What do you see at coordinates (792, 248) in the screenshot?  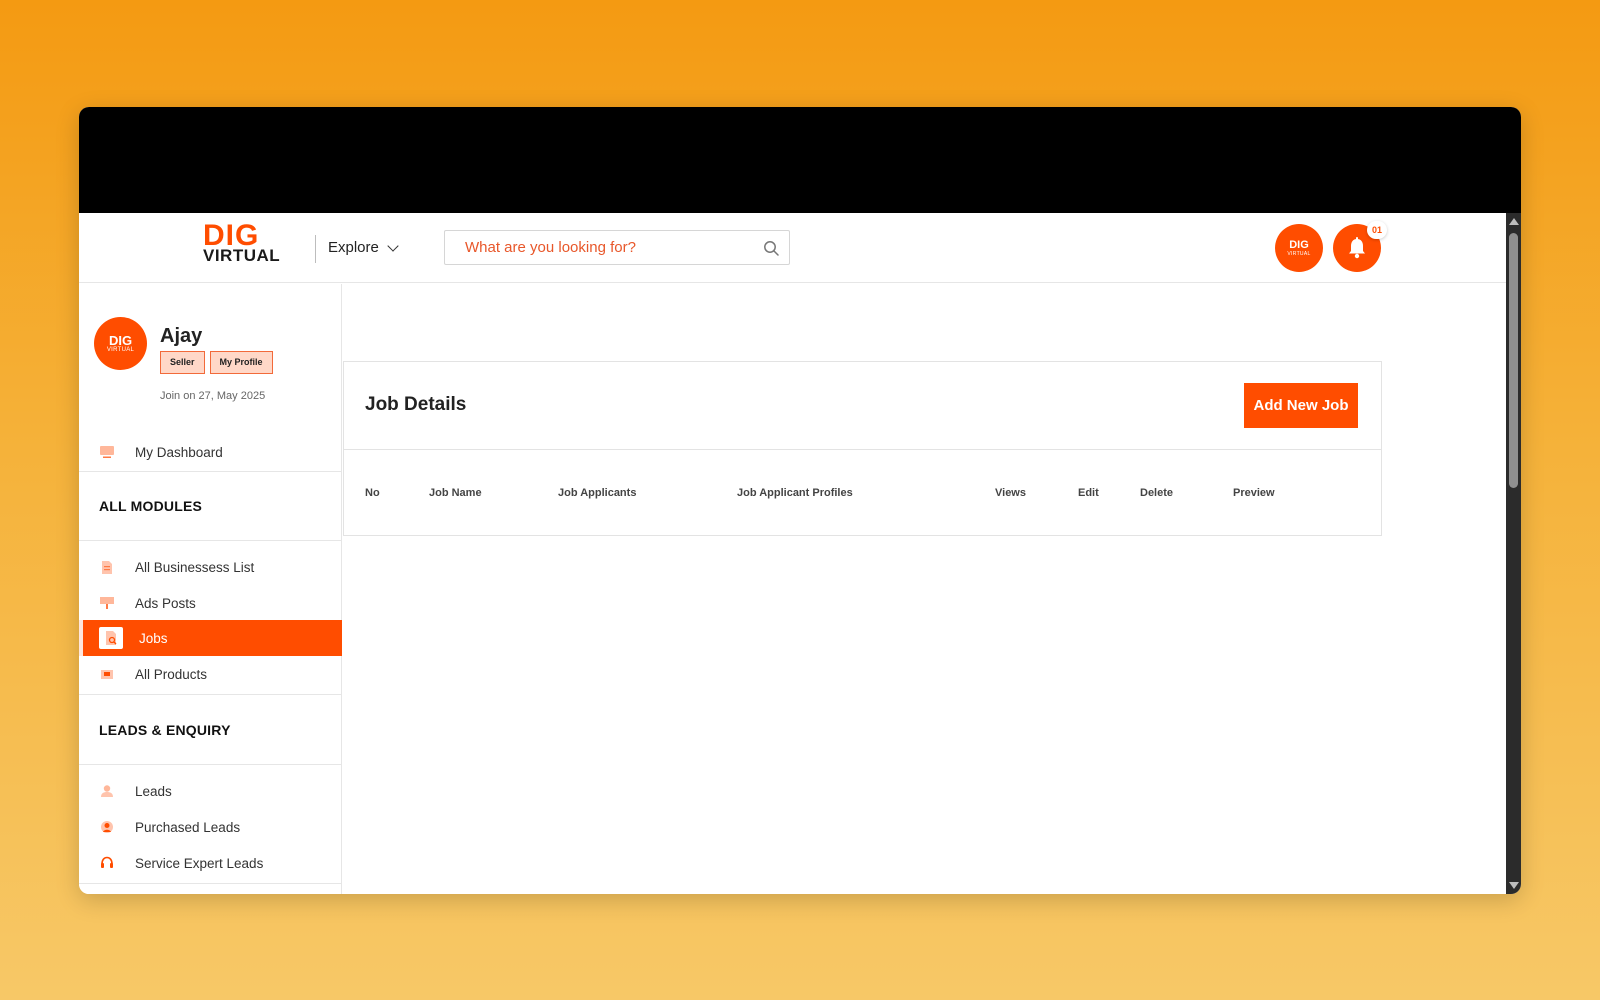 I see `top-navbar: DIG VIRTUAL Explore DIG VIRTUAL` at bounding box center [792, 248].